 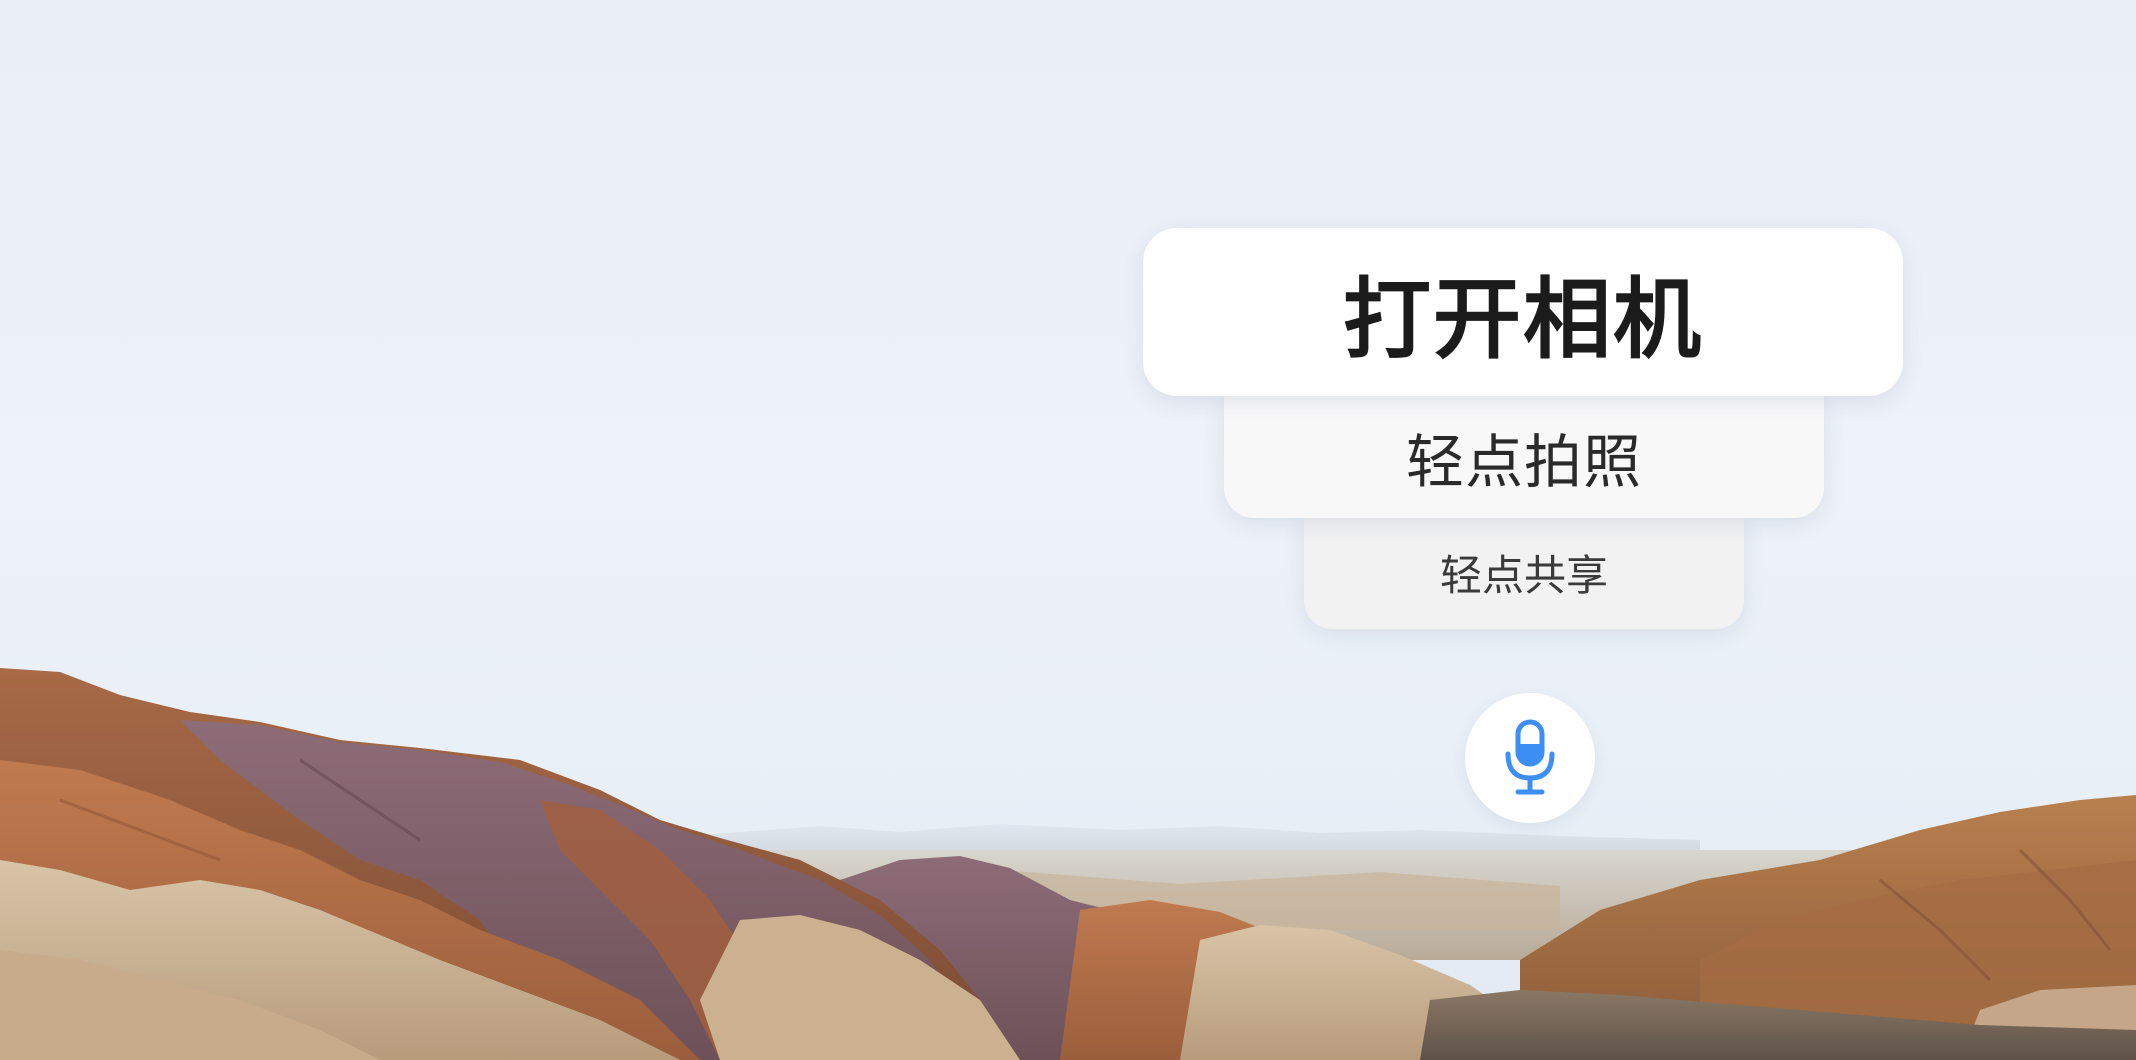 I want to click on voice-suggestion-tertiary: 轻点共享, so click(x=1524, y=572).